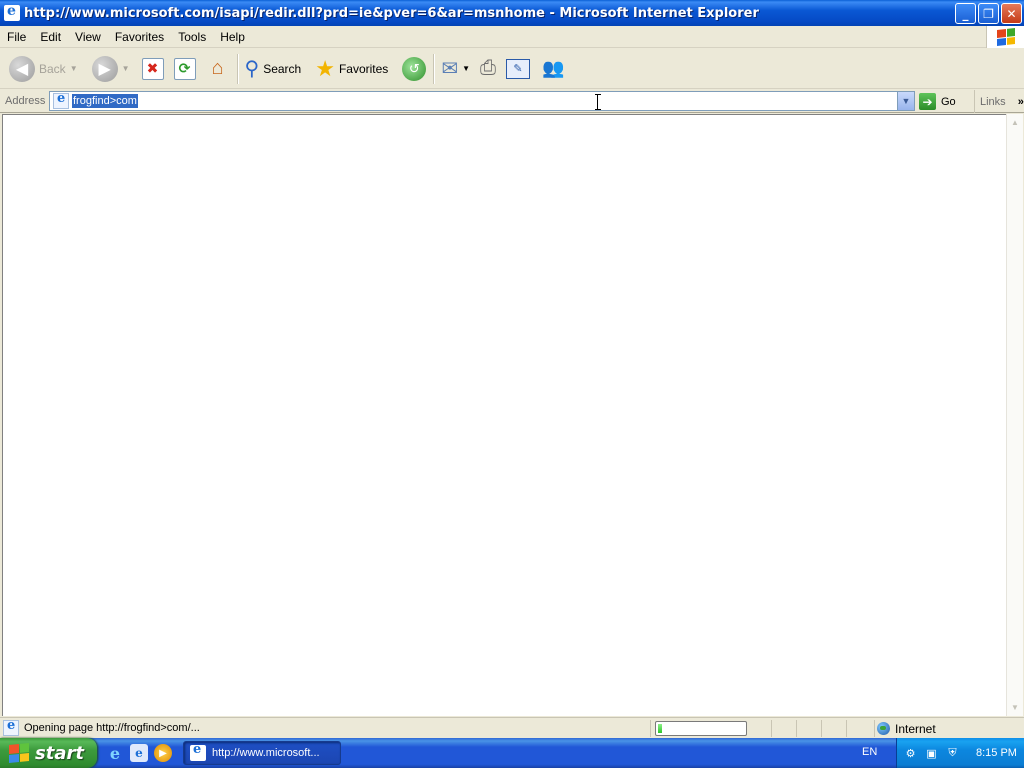  Describe the element at coordinates (993, 101) in the screenshot. I see `links-label: Links` at that location.